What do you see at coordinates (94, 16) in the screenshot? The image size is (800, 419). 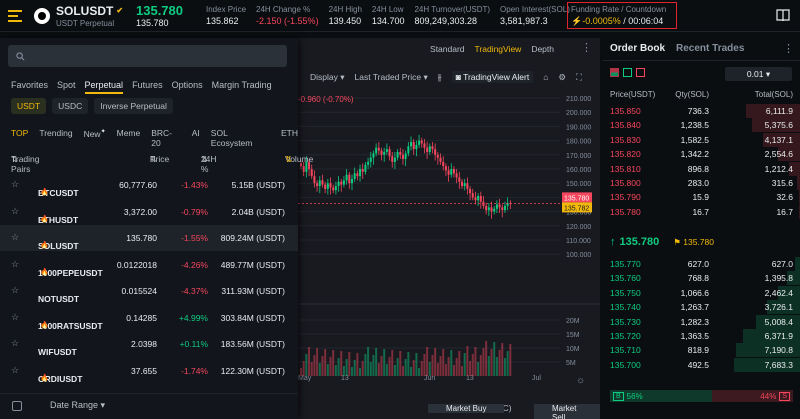 I see `symbol-selector: SOLUSDT ✔ USDT Perpetual` at bounding box center [94, 16].